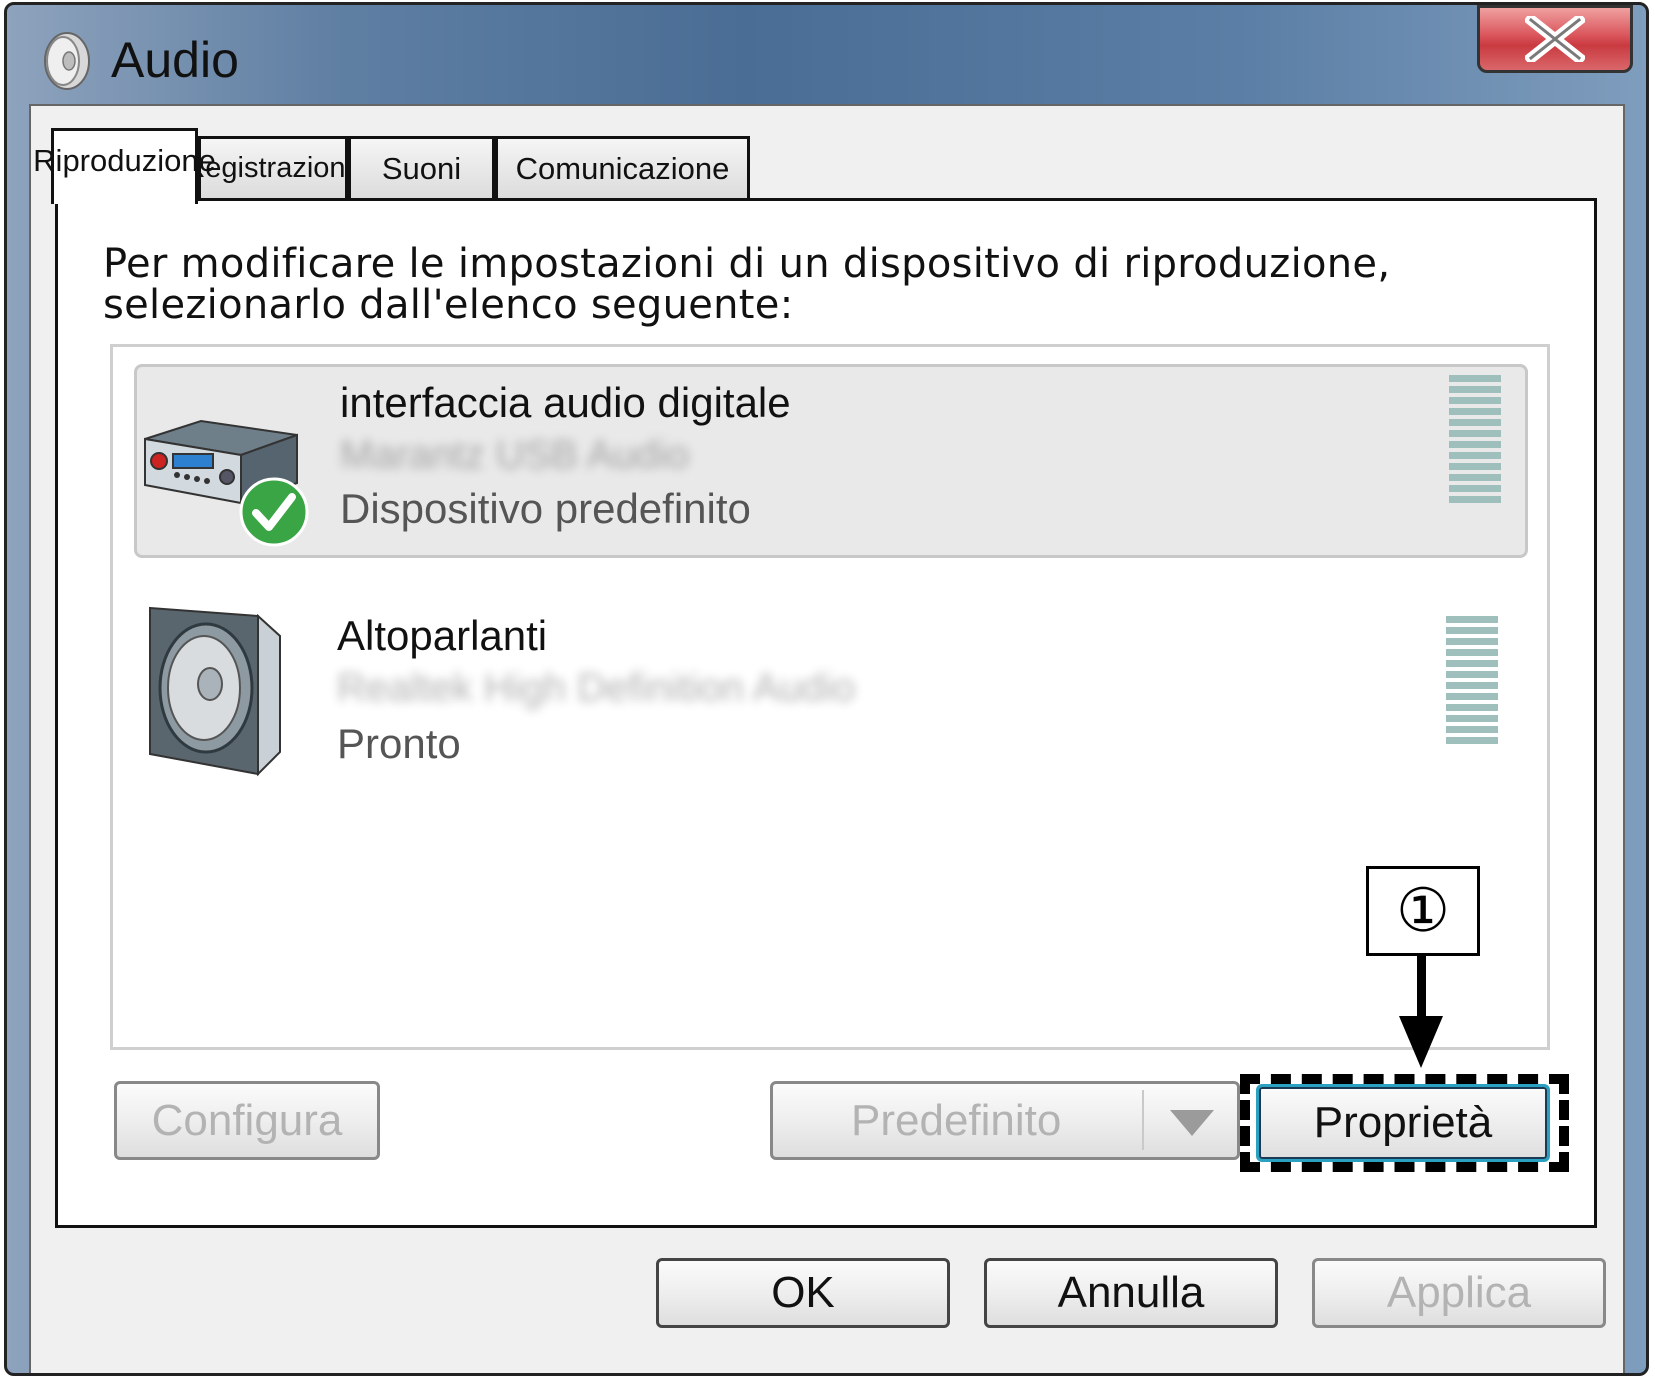 The image size is (1655, 1382). I want to click on callout-arrow-icon, so click(1421, 1042).